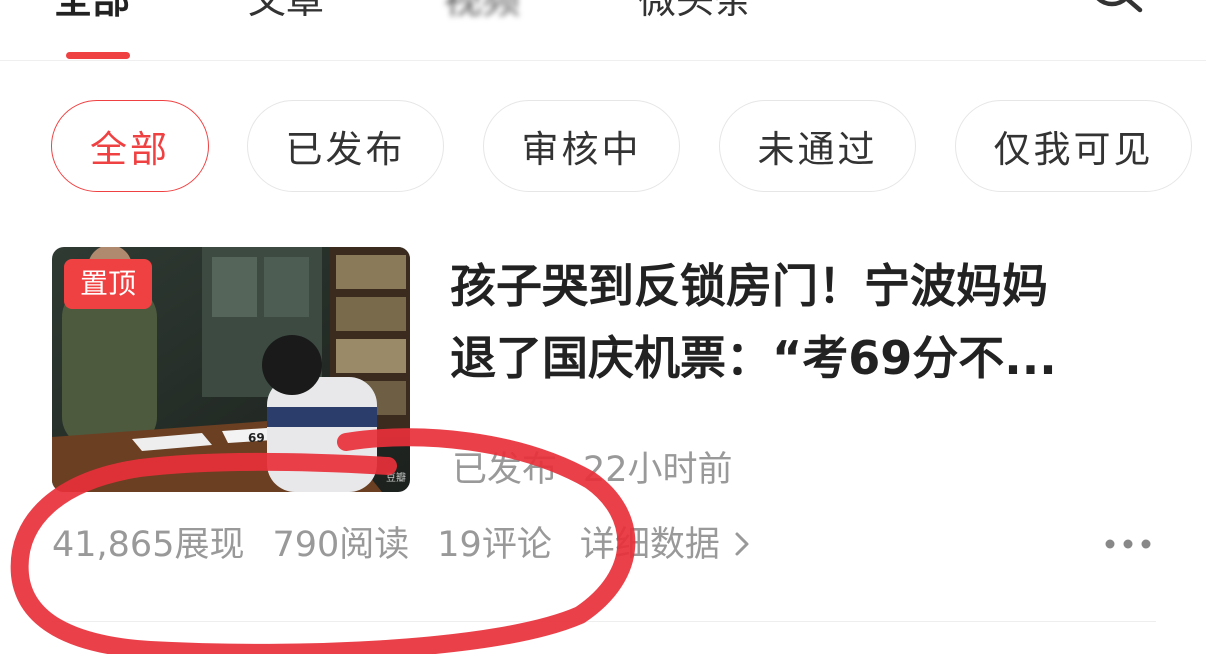 Image resolution: width=1206 pixels, height=654 pixels. Describe the element at coordinates (494, 545) in the screenshot. I see `comments-count: 19评论` at that location.